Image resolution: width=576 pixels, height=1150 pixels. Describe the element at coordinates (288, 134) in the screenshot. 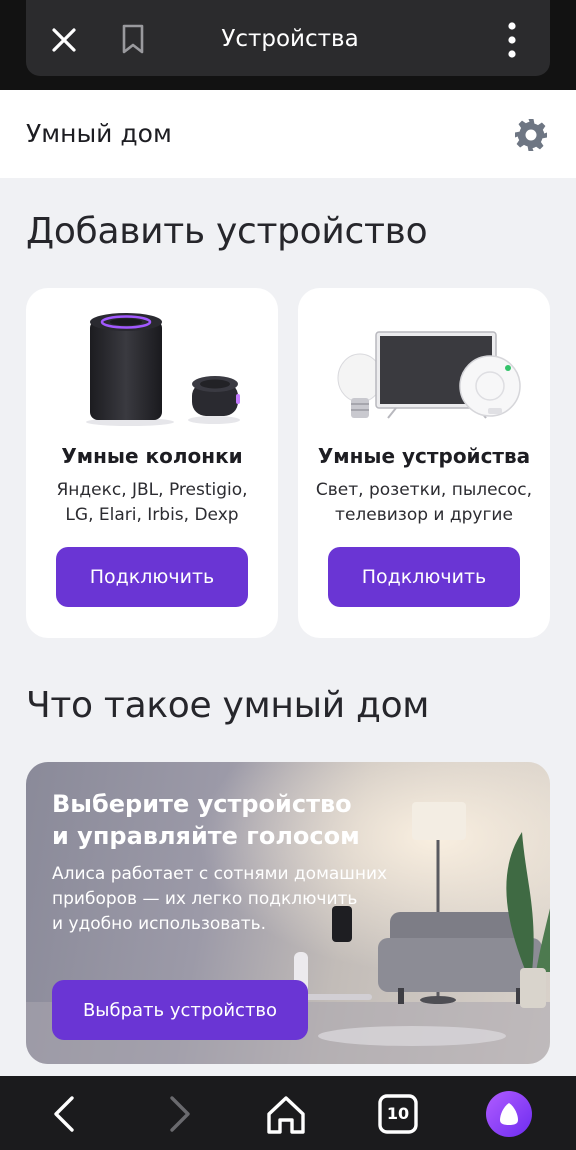

I see `page-header: Умный дом` at that location.